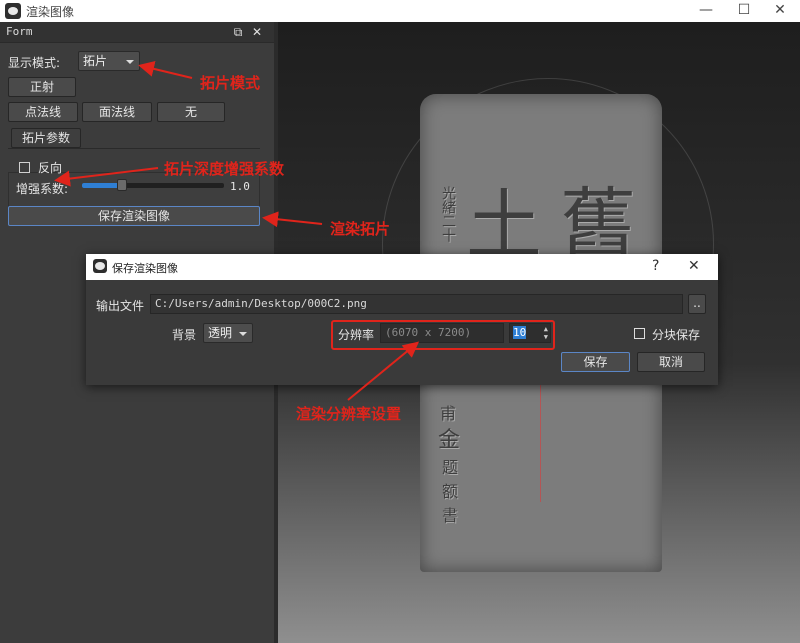 Image resolution: width=800 pixels, height=643 pixels. Describe the element at coordinates (13, 11) in the screenshot. I see `app-icon` at that location.